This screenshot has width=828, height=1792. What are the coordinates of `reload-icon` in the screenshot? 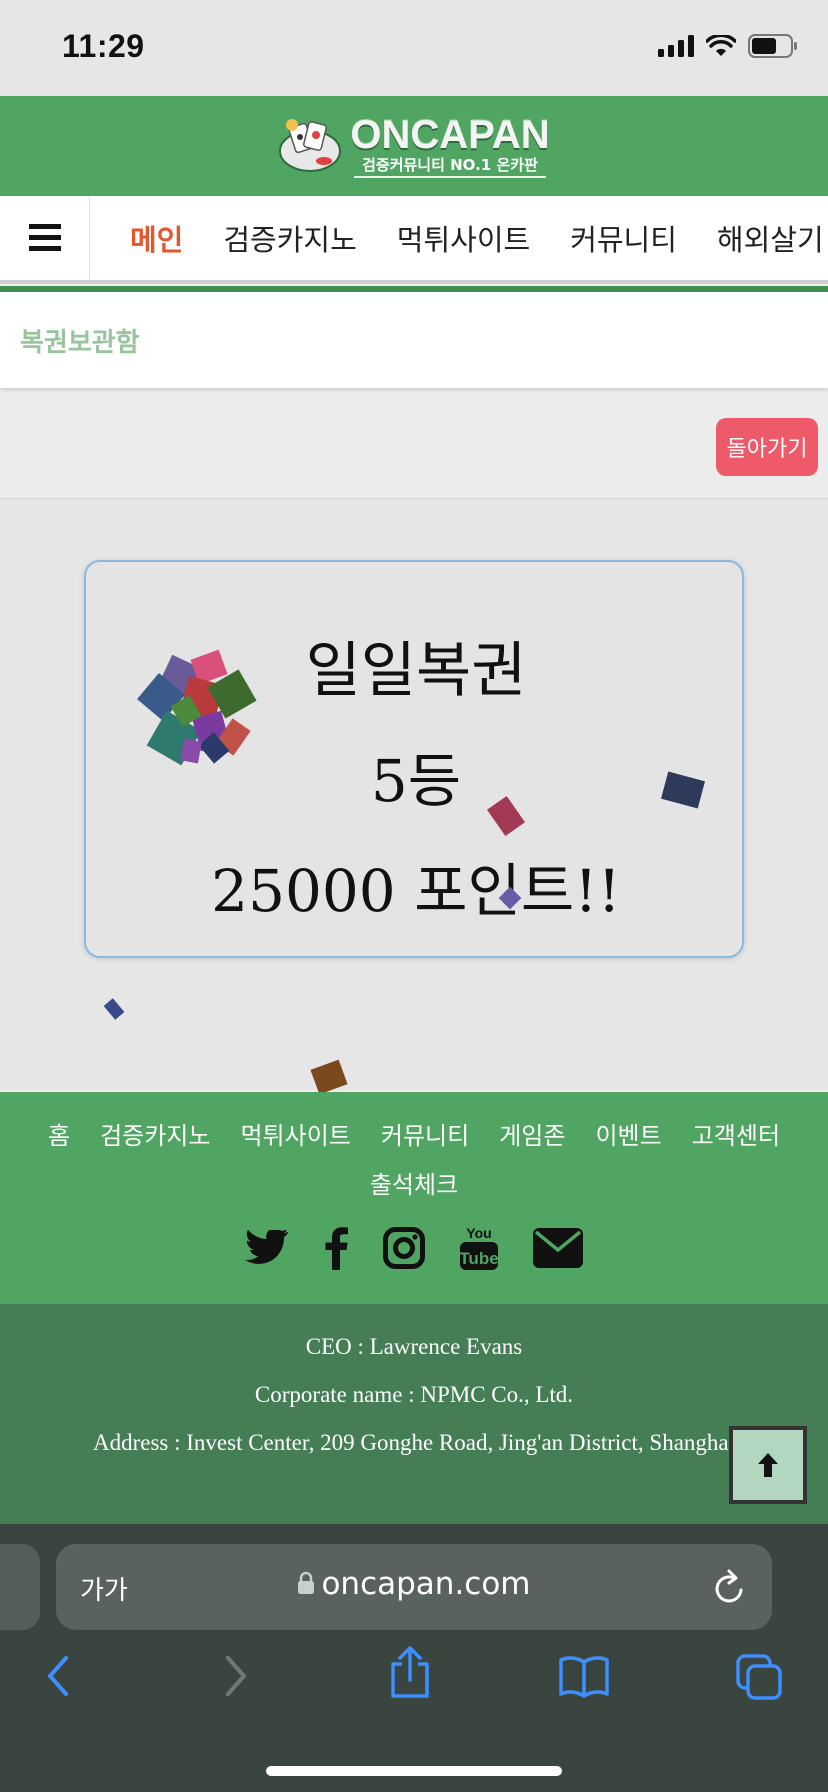 It's located at (730, 1587).